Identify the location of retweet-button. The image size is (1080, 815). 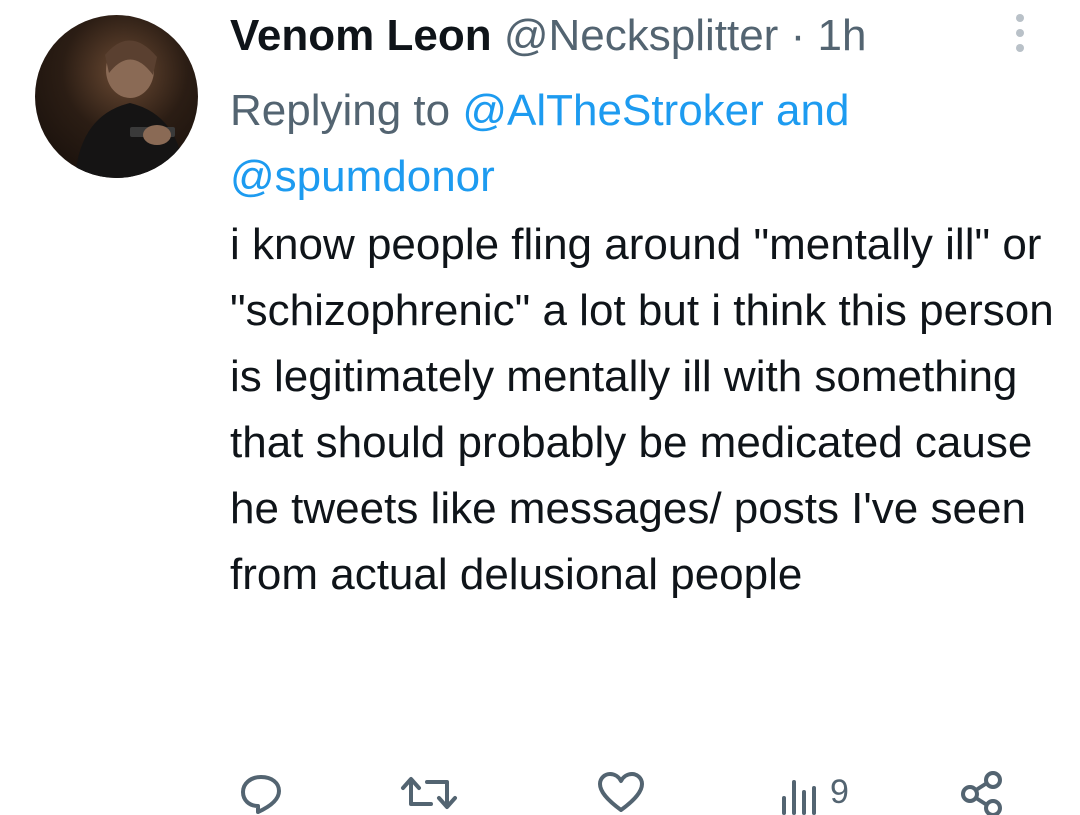
(429, 792).